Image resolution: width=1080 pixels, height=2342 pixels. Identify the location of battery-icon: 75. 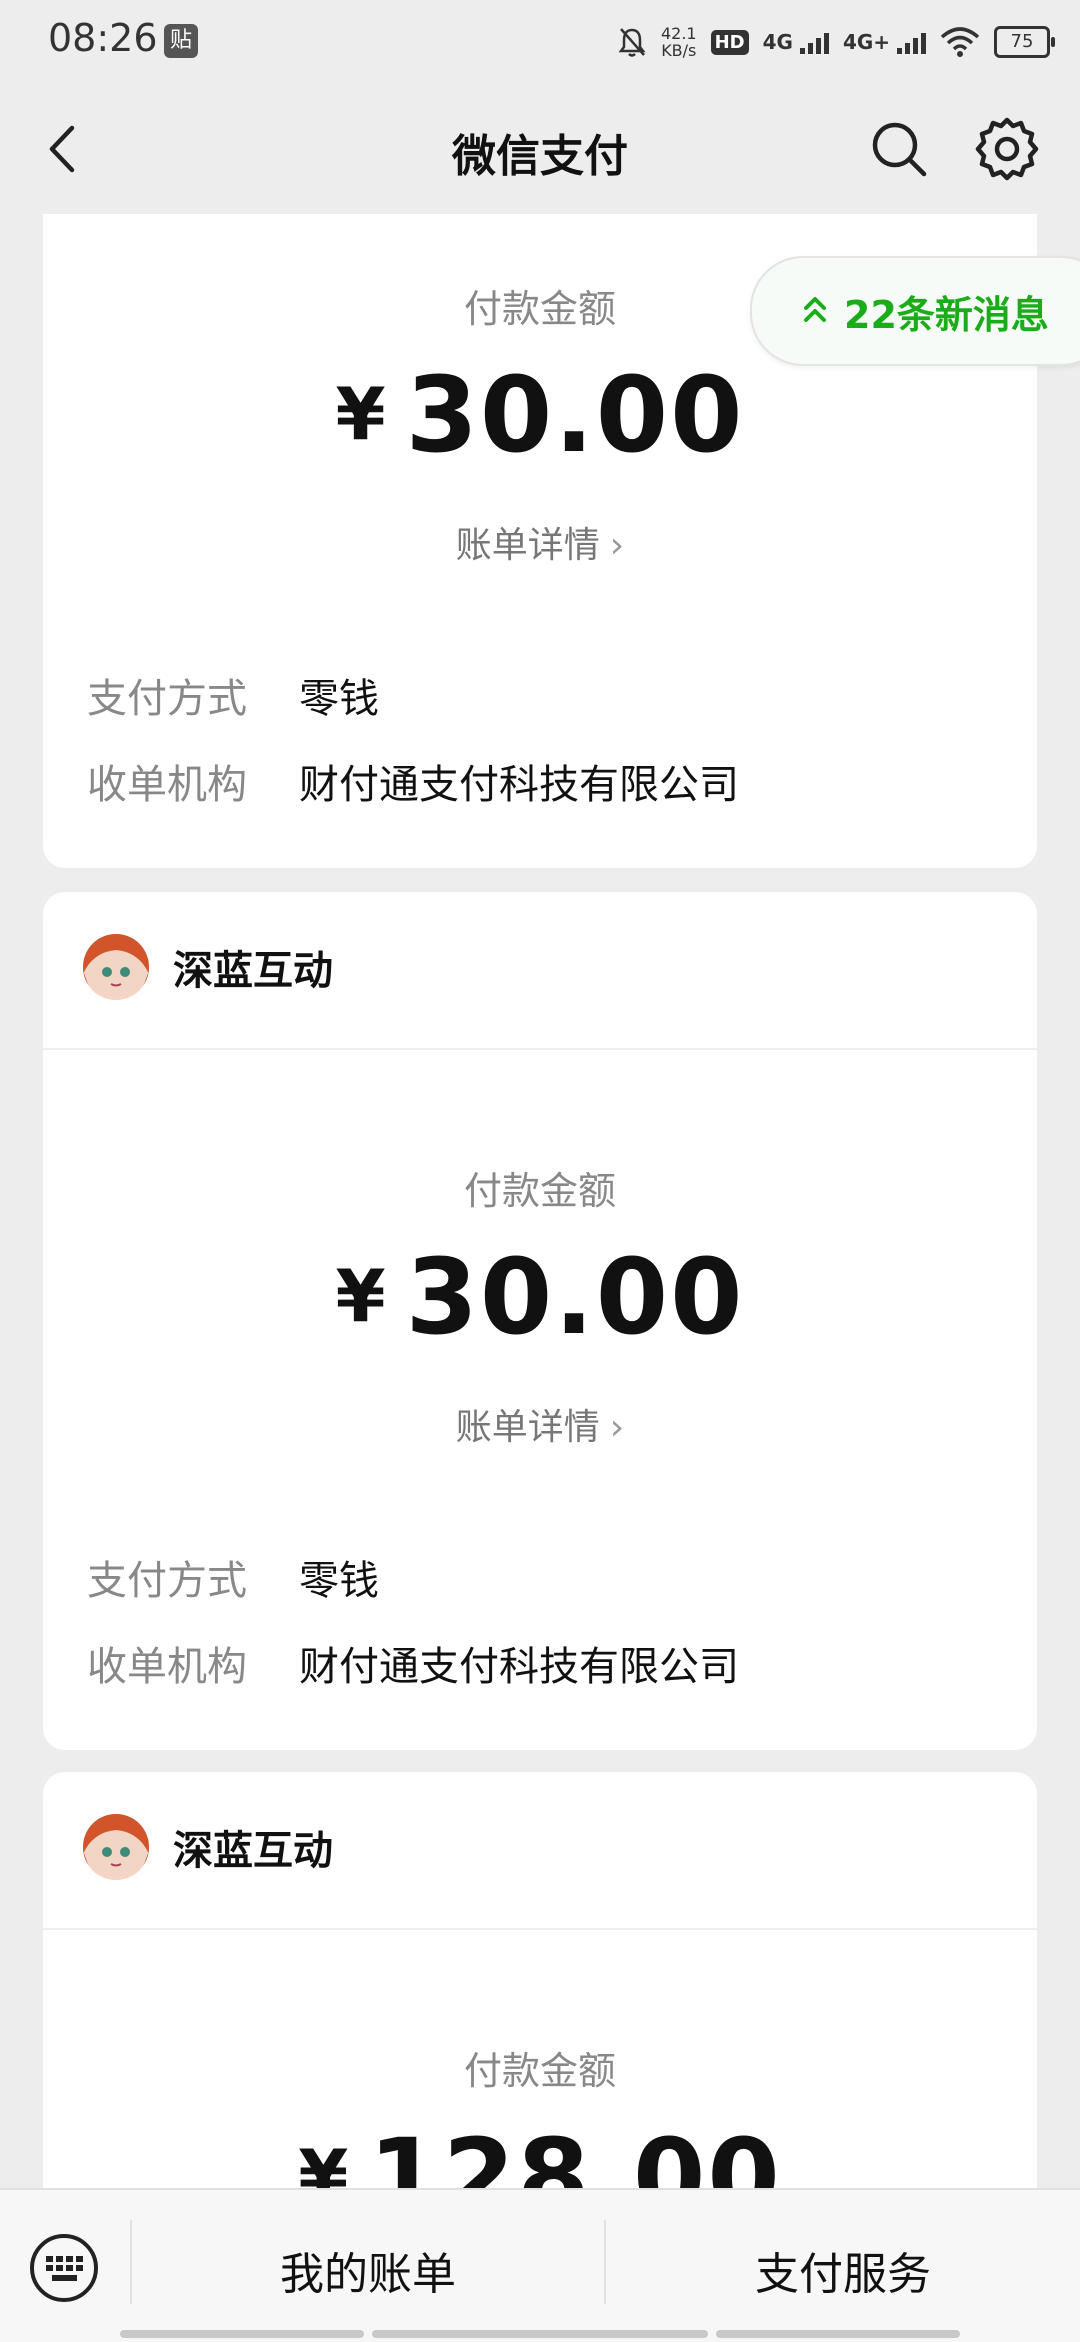
(1024, 42).